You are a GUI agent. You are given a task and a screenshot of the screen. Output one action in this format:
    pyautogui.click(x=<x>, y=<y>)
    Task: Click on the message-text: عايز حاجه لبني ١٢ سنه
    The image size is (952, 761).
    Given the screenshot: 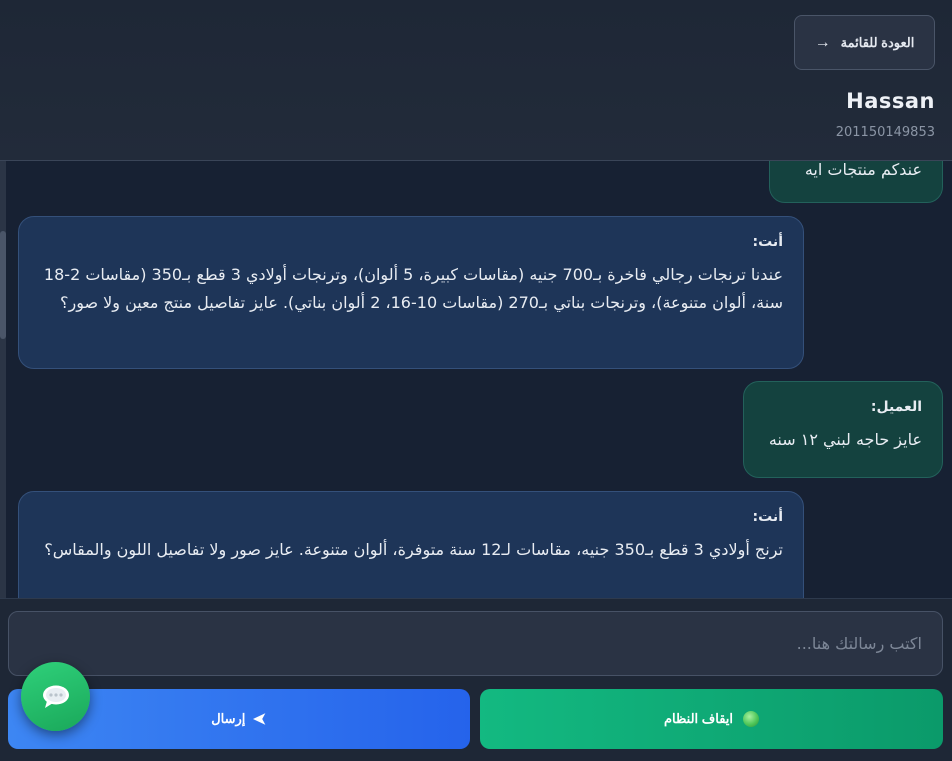 What is the action you would take?
    pyautogui.click(x=845, y=439)
    